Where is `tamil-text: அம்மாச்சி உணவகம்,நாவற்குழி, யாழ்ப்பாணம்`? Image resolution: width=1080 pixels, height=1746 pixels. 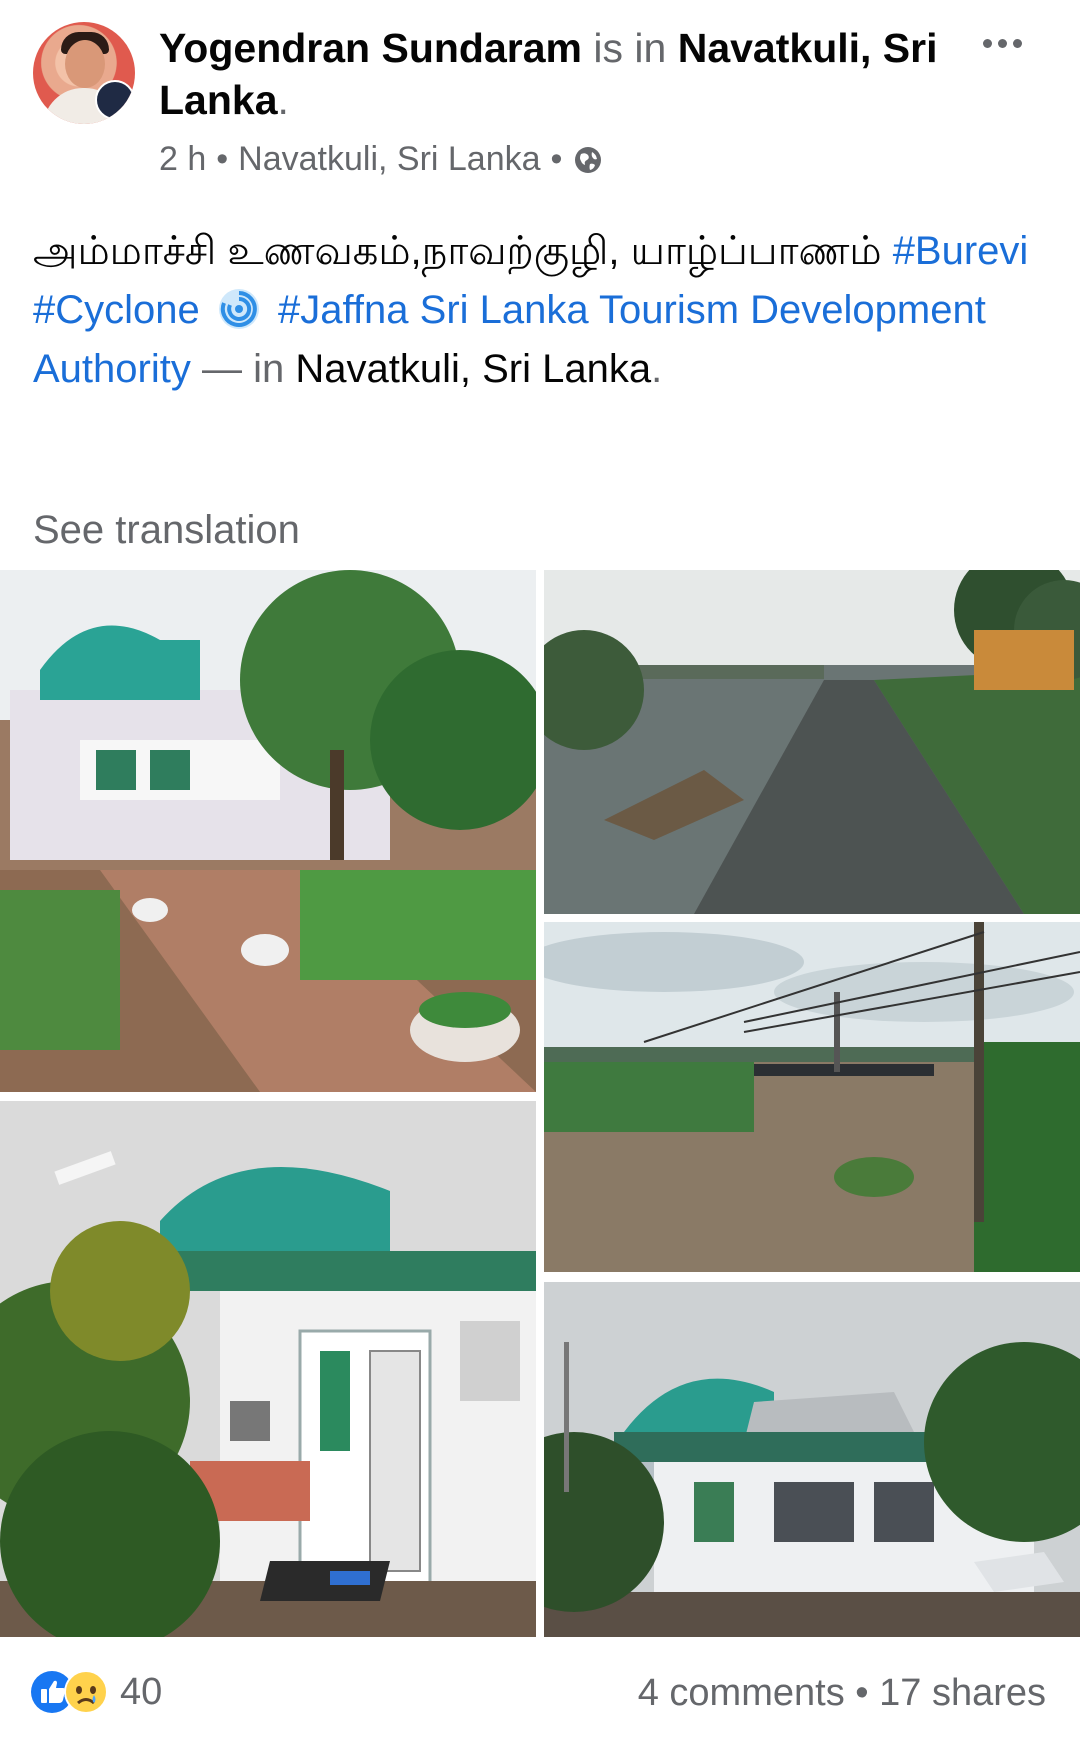 tamil-text: அம்மாச்சி உணவகம்,நாவற்குழி, யாழ்ப்பாணம் is located at coordinates (457, 251).